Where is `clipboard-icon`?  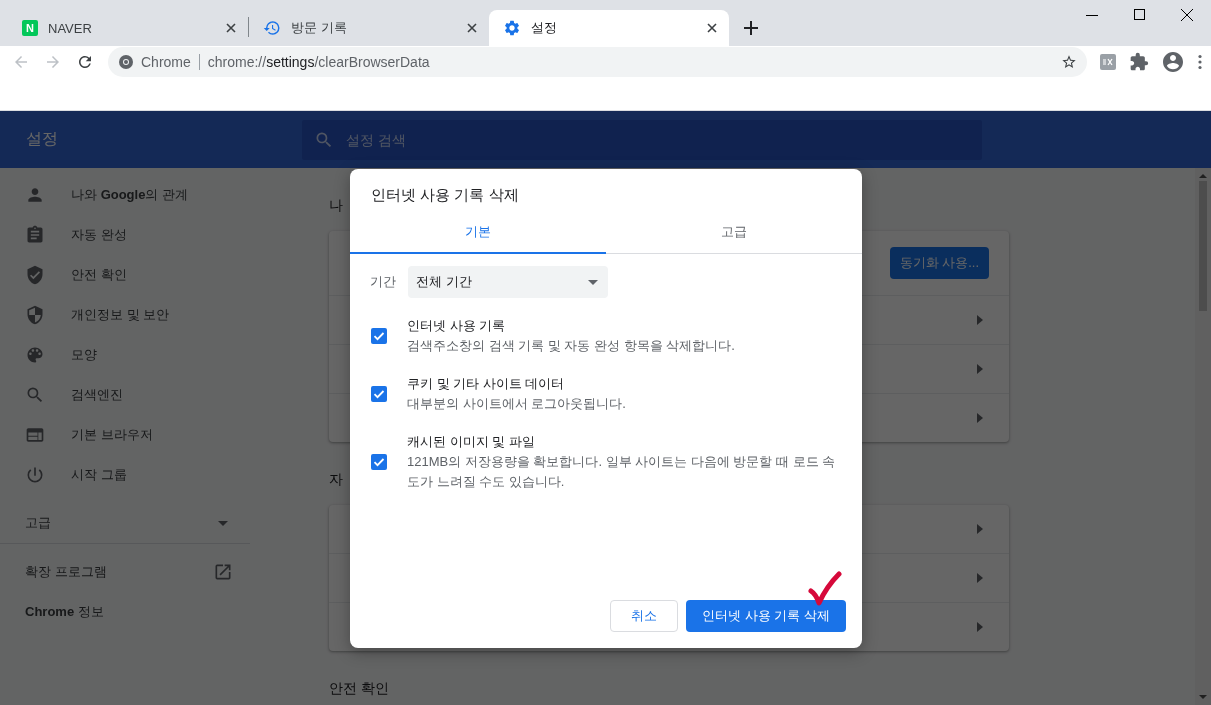 clipboard-icon is located at coordinates (35, 235).